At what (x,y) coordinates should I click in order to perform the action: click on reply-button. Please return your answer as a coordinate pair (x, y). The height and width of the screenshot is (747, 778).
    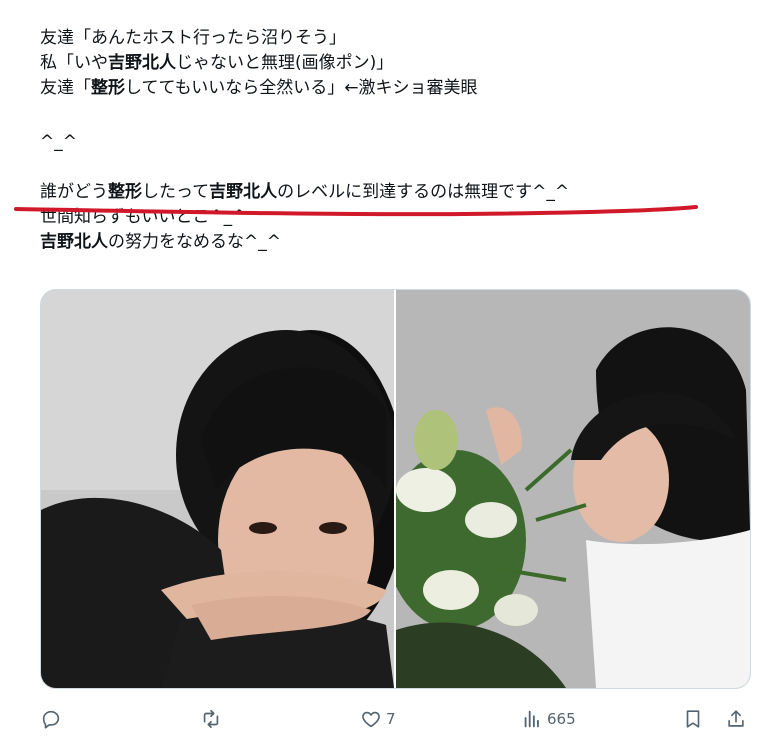
    Looking at the image, I should click on (53, 719).